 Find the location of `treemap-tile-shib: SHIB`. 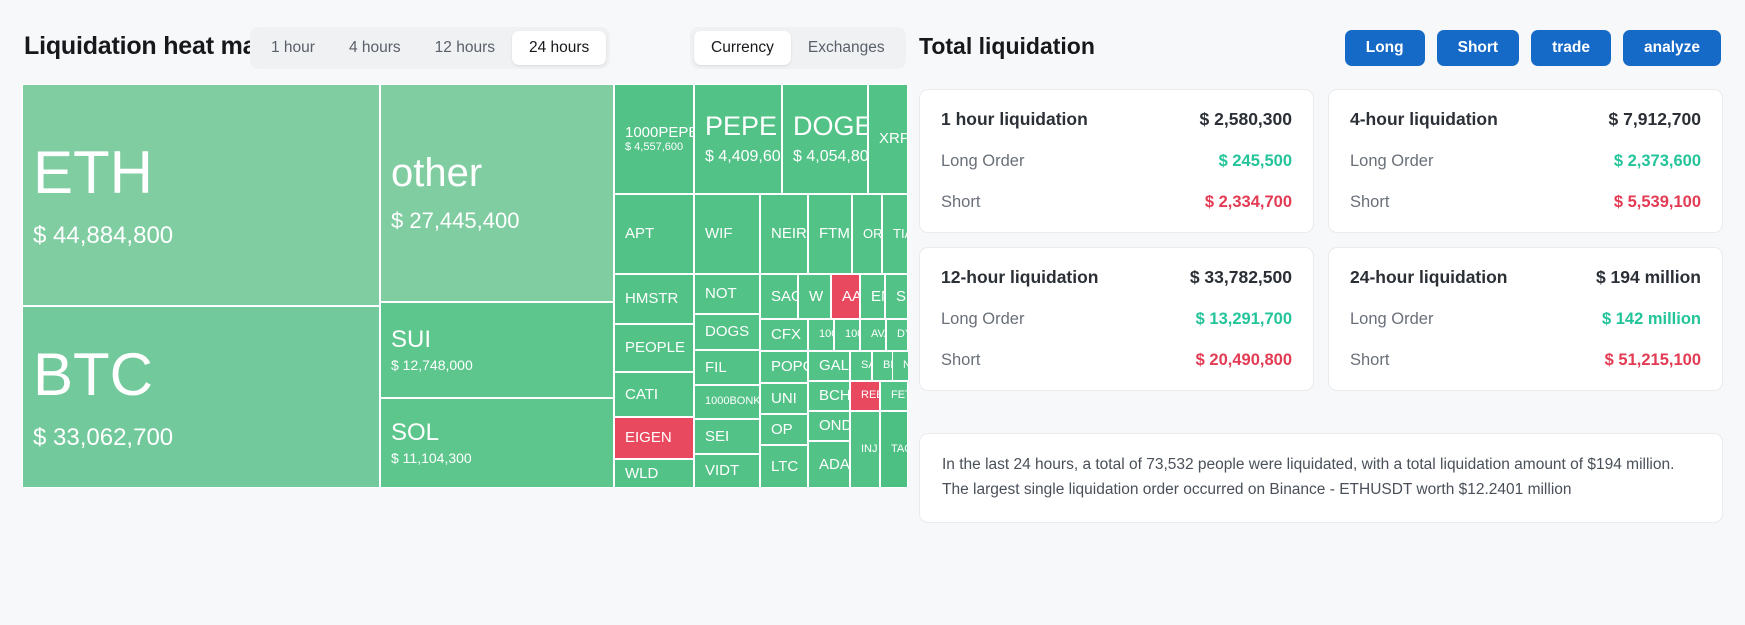

treemap-tile-shib: SHIB is located at coordinates (896, 296).